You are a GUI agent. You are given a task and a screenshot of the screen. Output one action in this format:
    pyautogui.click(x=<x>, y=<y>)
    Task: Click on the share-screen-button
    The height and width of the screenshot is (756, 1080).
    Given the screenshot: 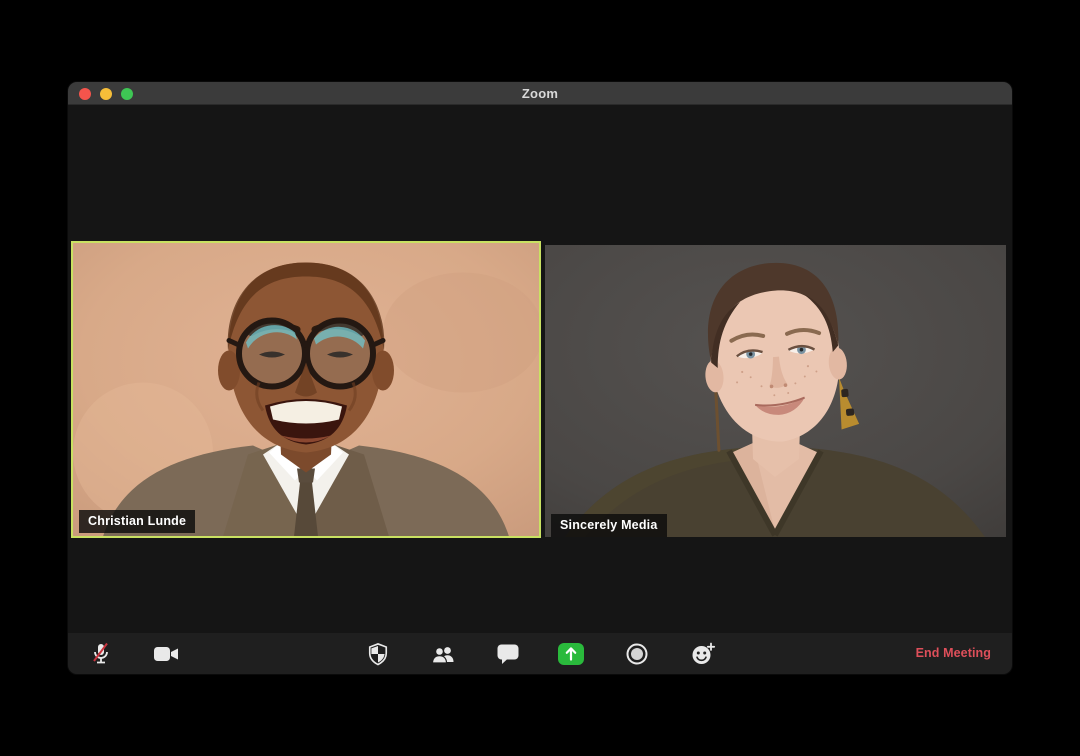 What is the action you would take?
    pyautogui.click(x=571, y=653)
    